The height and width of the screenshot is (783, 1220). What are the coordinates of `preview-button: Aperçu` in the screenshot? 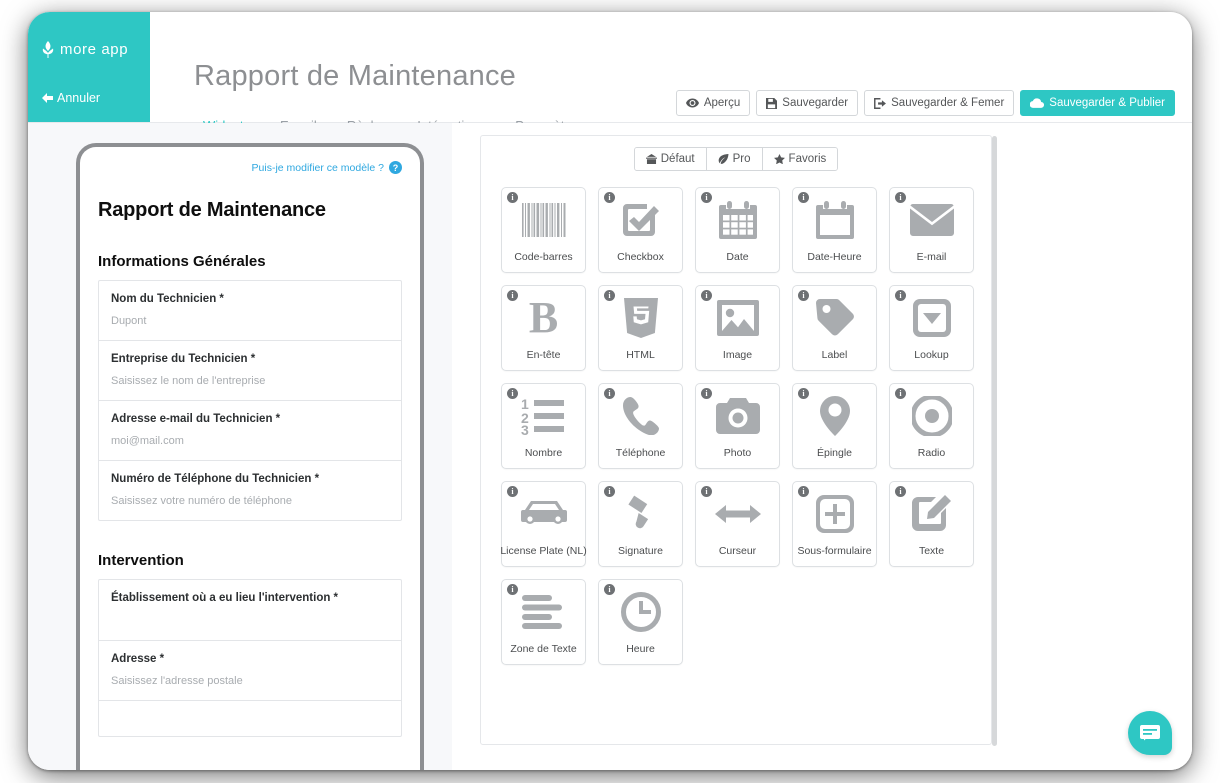 It's located at (713, 103).